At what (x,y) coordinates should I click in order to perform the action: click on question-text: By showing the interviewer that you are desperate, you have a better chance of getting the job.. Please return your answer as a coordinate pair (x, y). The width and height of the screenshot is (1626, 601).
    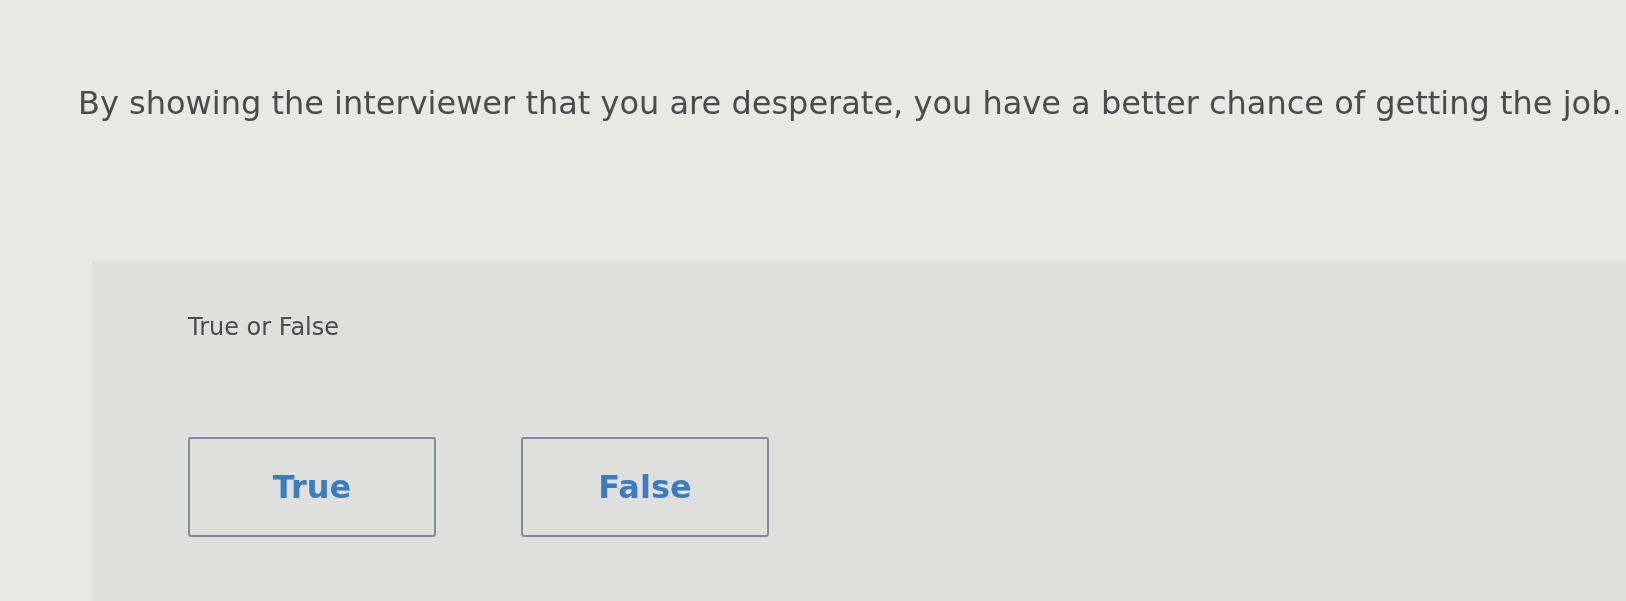
    Looking at the image, I should click on (850, 103).